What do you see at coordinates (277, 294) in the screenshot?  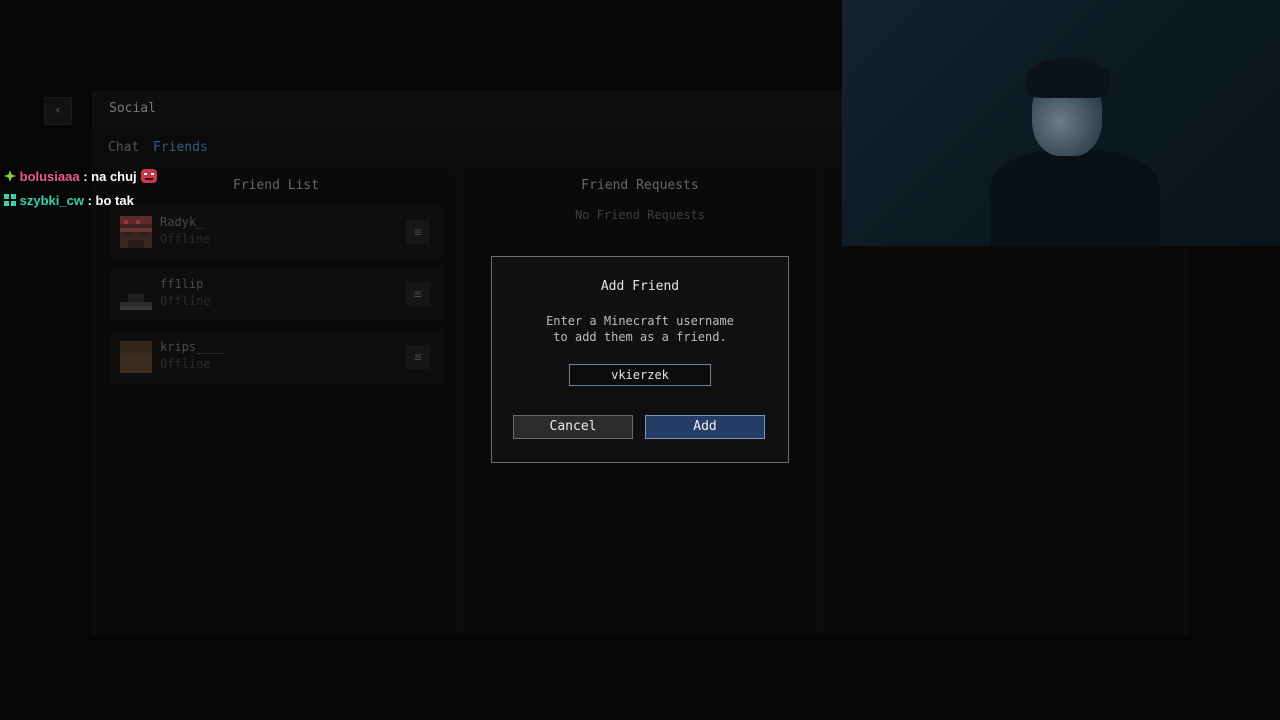 I see `friend-row: ff1lip Offline ≡` at bounding box center [277, 294].